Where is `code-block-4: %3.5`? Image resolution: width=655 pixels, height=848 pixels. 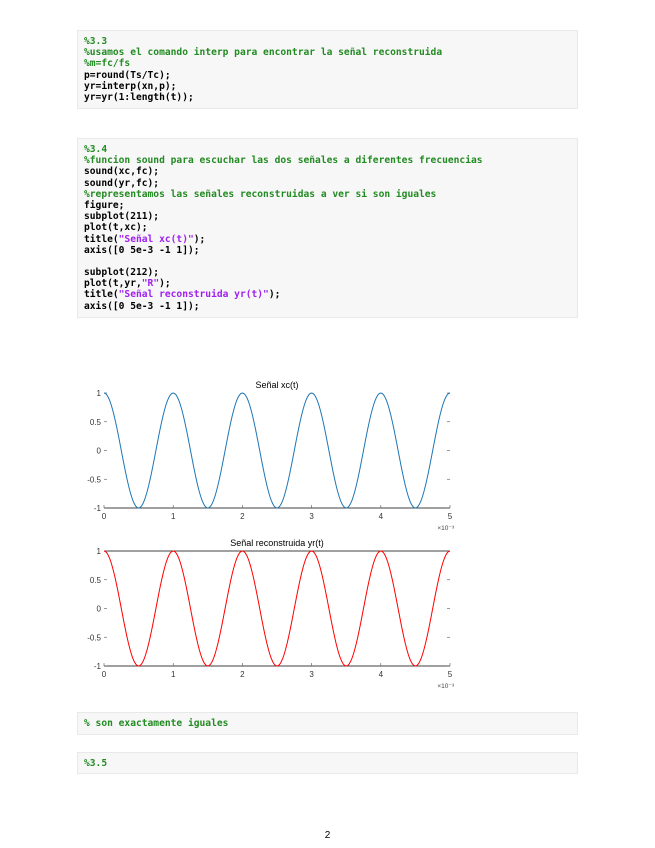
code-block-4: %3.5 is located at coordinates (327, 763).